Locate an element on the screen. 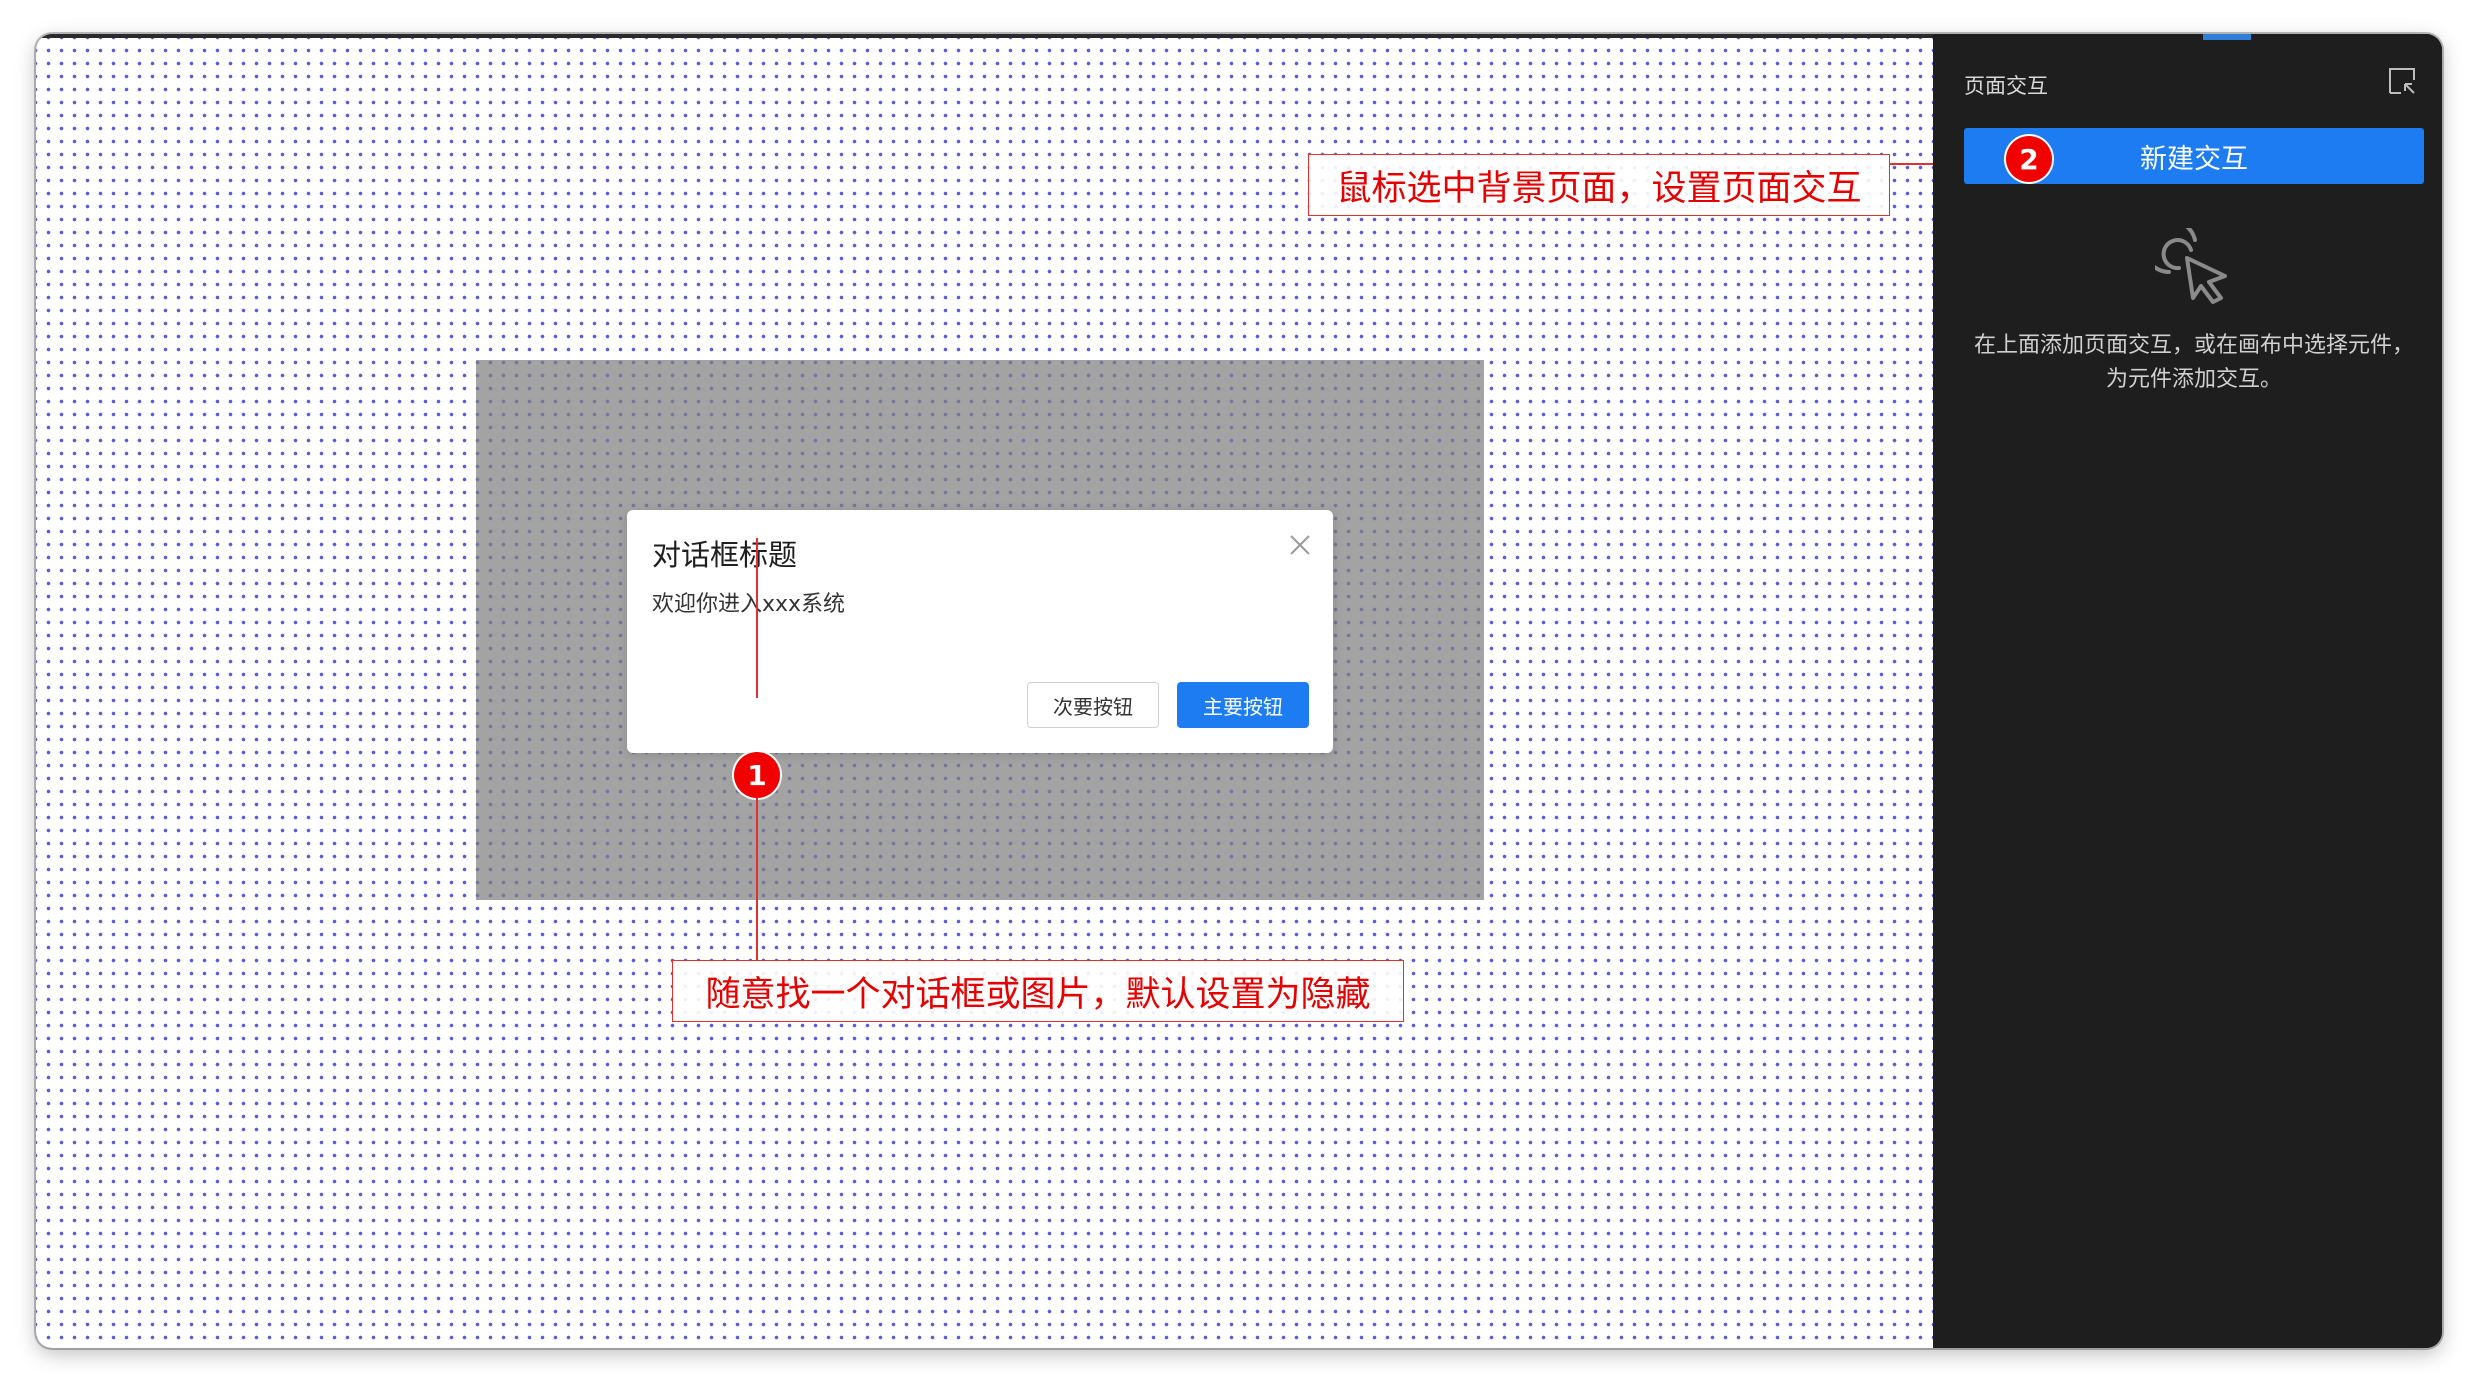 Image resolution: width=2478 pixels, height=1384 pixels. annotation-1-connector is located at coordinates (757, 618).